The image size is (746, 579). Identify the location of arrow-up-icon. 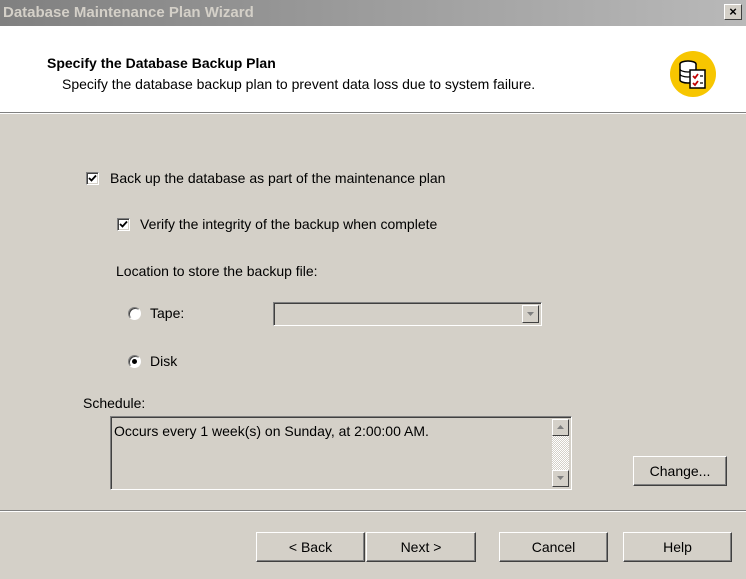
(560, 427).